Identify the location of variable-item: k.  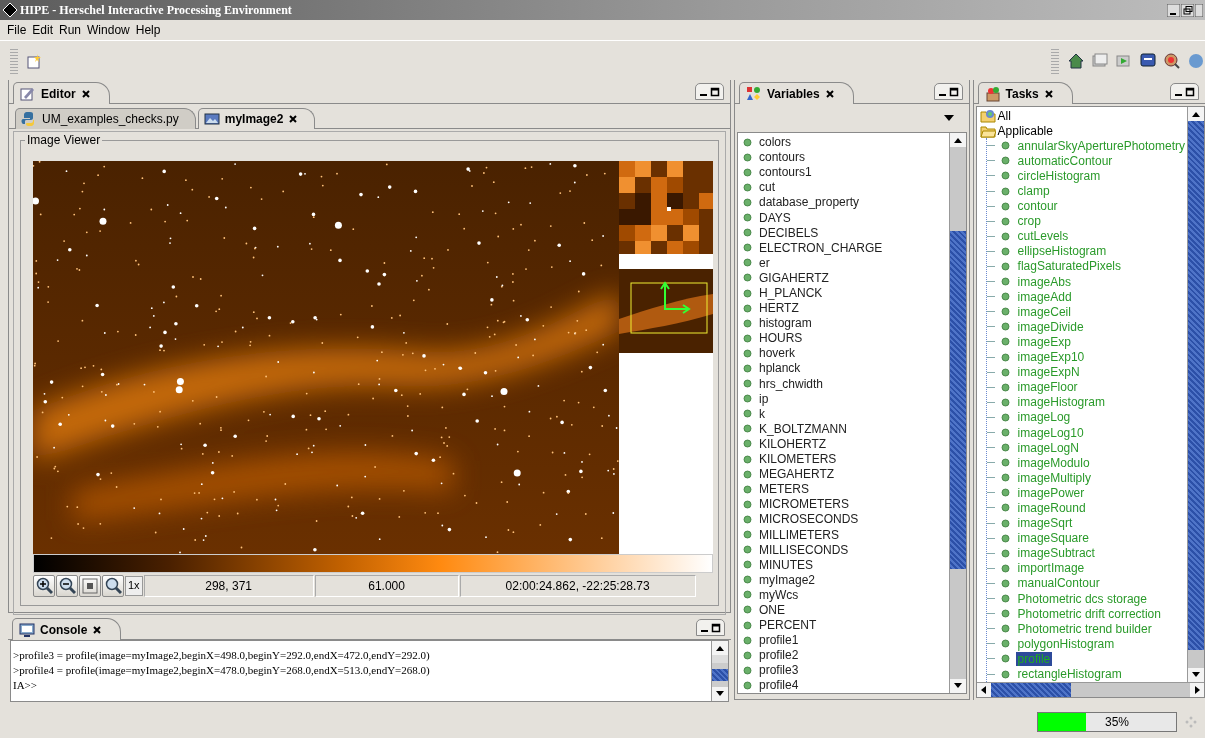
(843, 414).